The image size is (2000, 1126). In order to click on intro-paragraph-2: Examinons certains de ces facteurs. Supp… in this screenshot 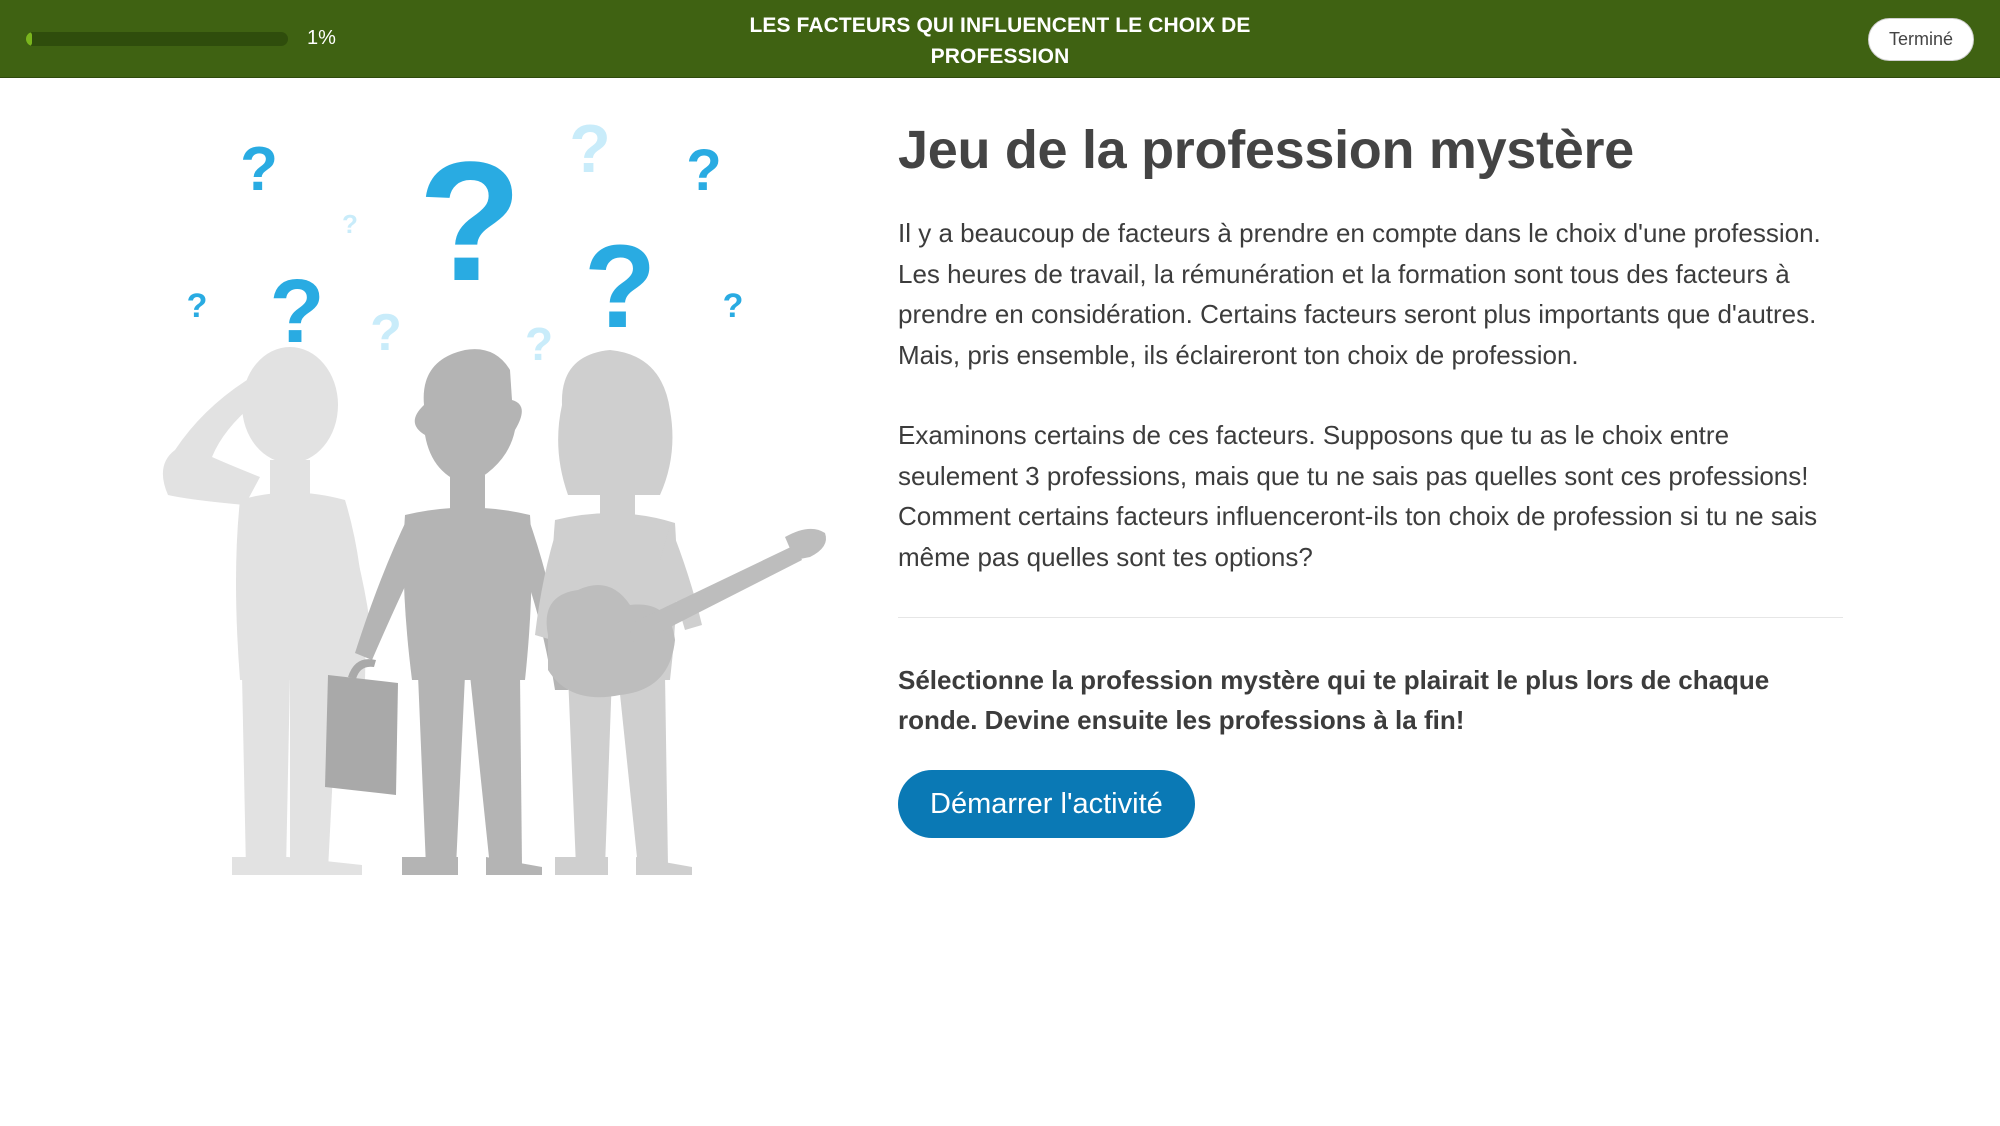, I will do `click(1358, 496)`.